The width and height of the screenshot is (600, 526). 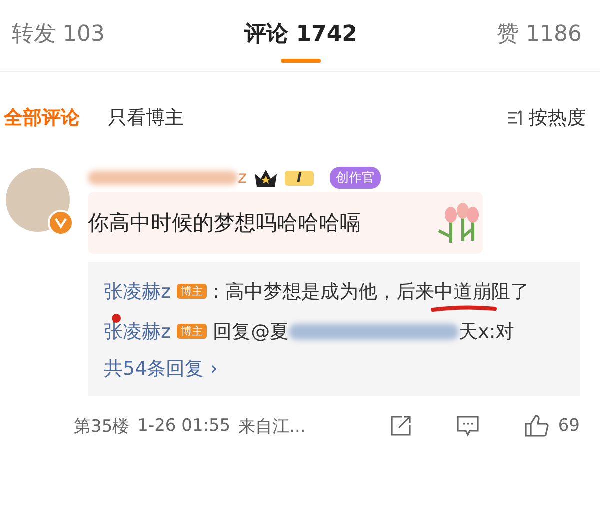 I want to click on tab: 评论 1742, so click(x=301, y=35).